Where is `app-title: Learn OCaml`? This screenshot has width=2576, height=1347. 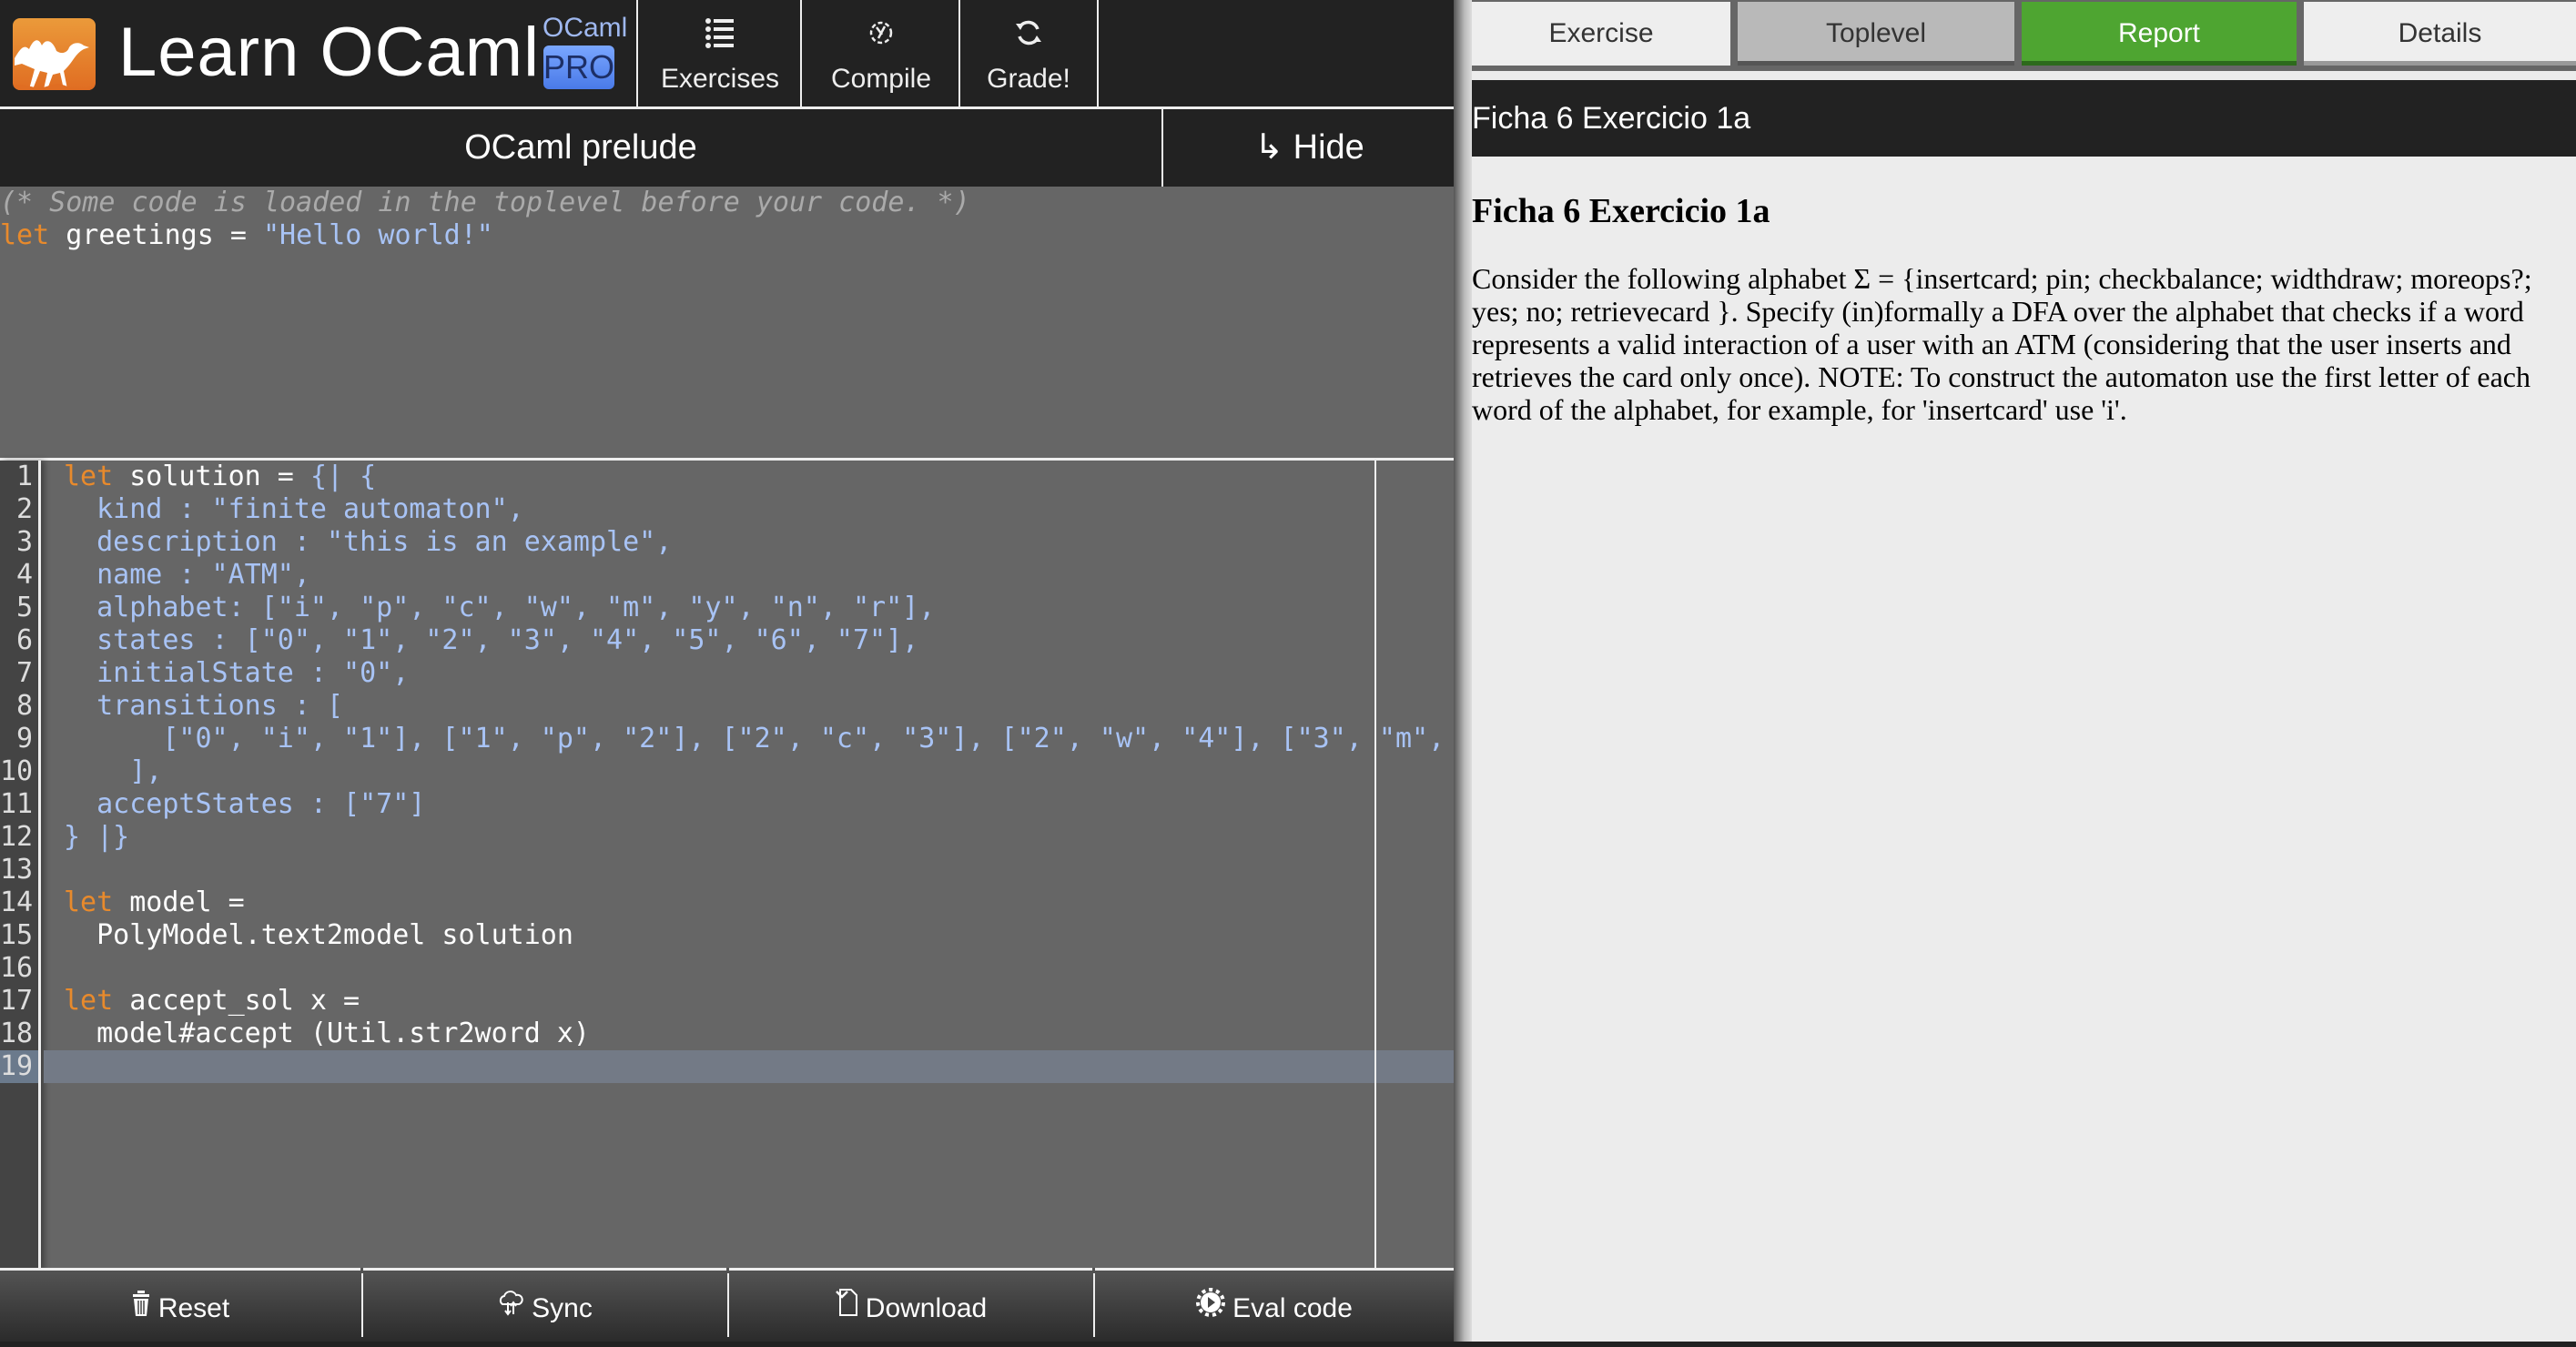
app-title: Learn OCaml is located at coordinates (329, 52).